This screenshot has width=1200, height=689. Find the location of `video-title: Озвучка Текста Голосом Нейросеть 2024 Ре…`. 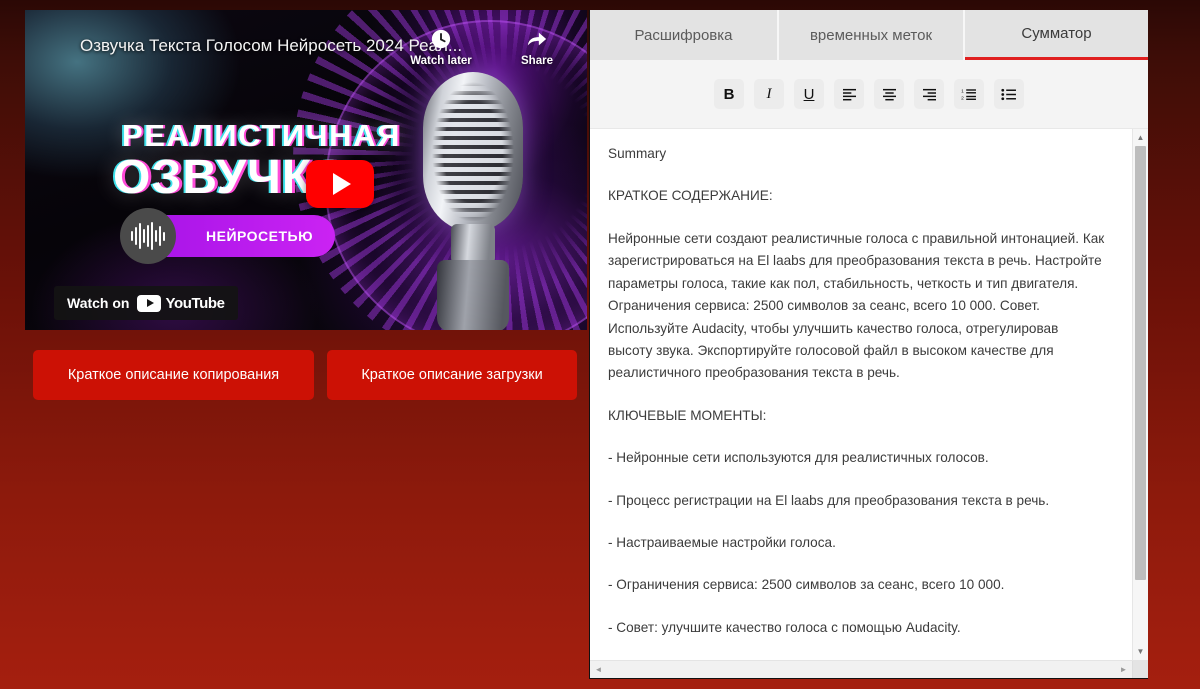

video-title: Озвучка Текста Голосом Нейросеть 2024 Ре… is located at coordinates (271, 46).